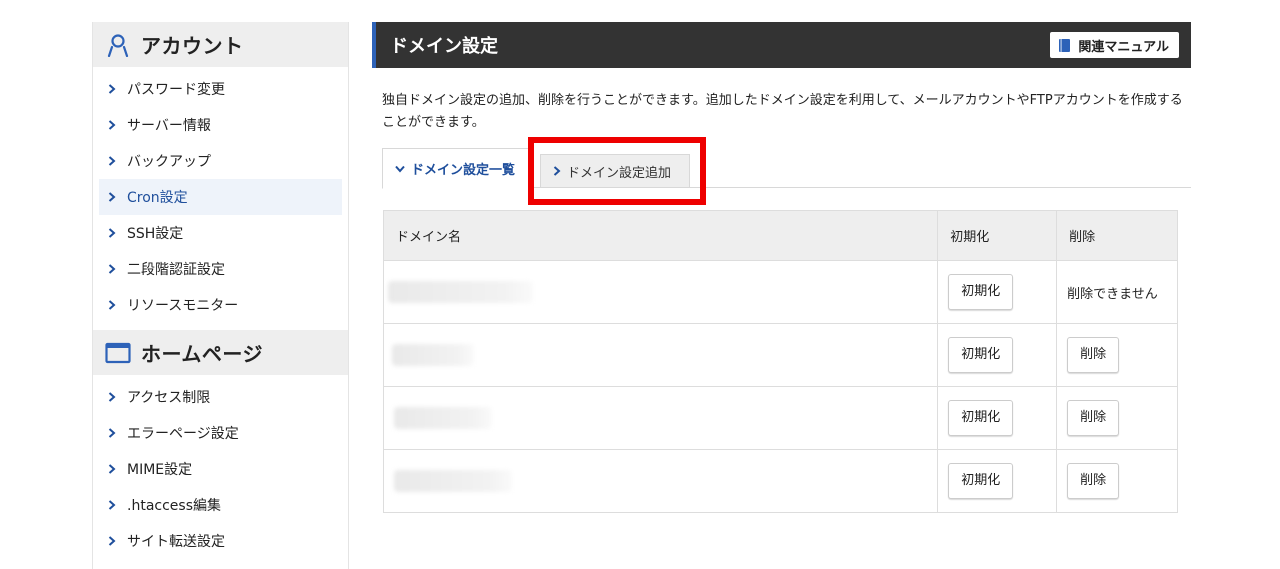 The height and width of the screenshot is (569, 1280). I want to click on sidebar-item-site-redirect: サイト転送設定, so click(220, 541).